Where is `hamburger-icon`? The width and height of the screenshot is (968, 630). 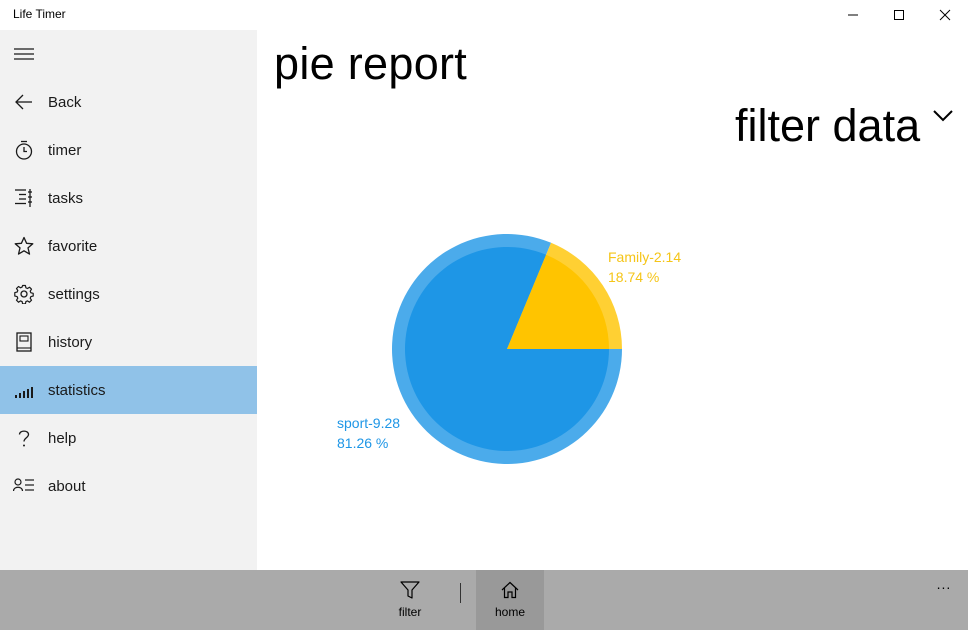
hamburger-icon is located at coordinates (24, 54).